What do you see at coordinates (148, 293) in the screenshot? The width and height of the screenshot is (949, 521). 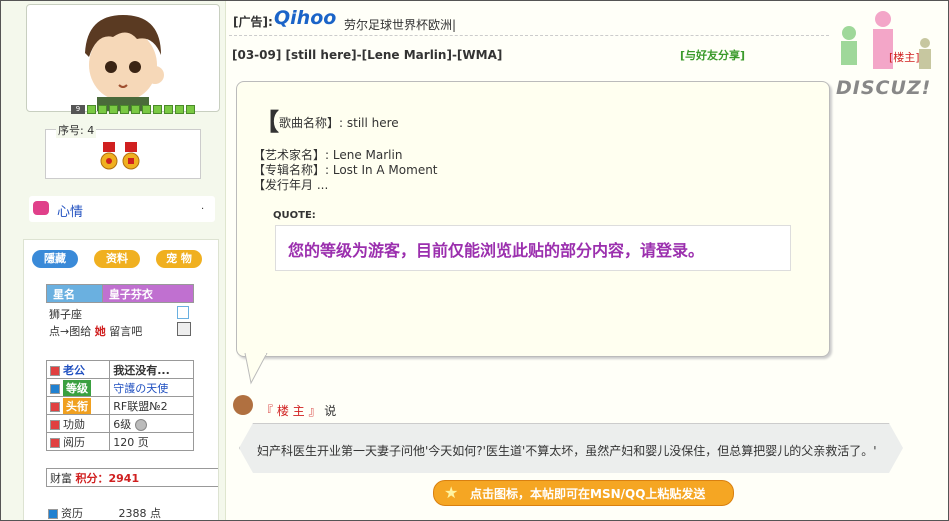 I see `star-value-cell: 皇子芬衣` at bounding box center [148, 293].